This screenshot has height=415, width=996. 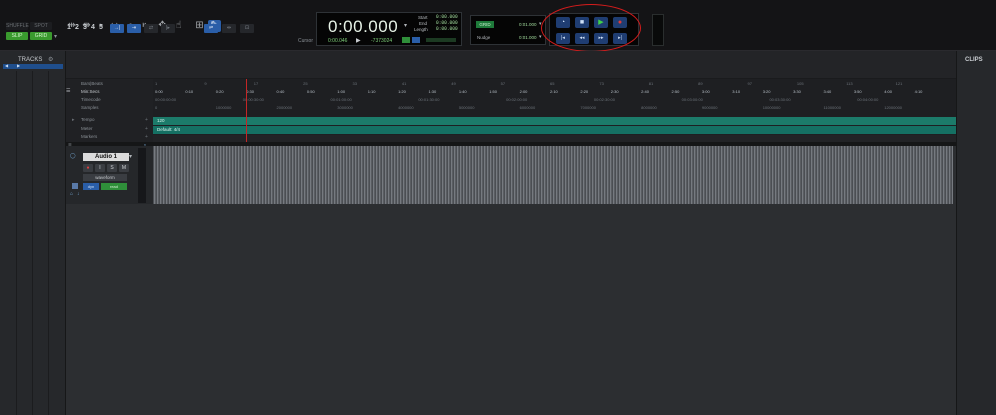 What do you see at coordinates (90, 107) in the screenshot?
I see `ruler-label-samples: Samples` at bounding box center [90, 107].